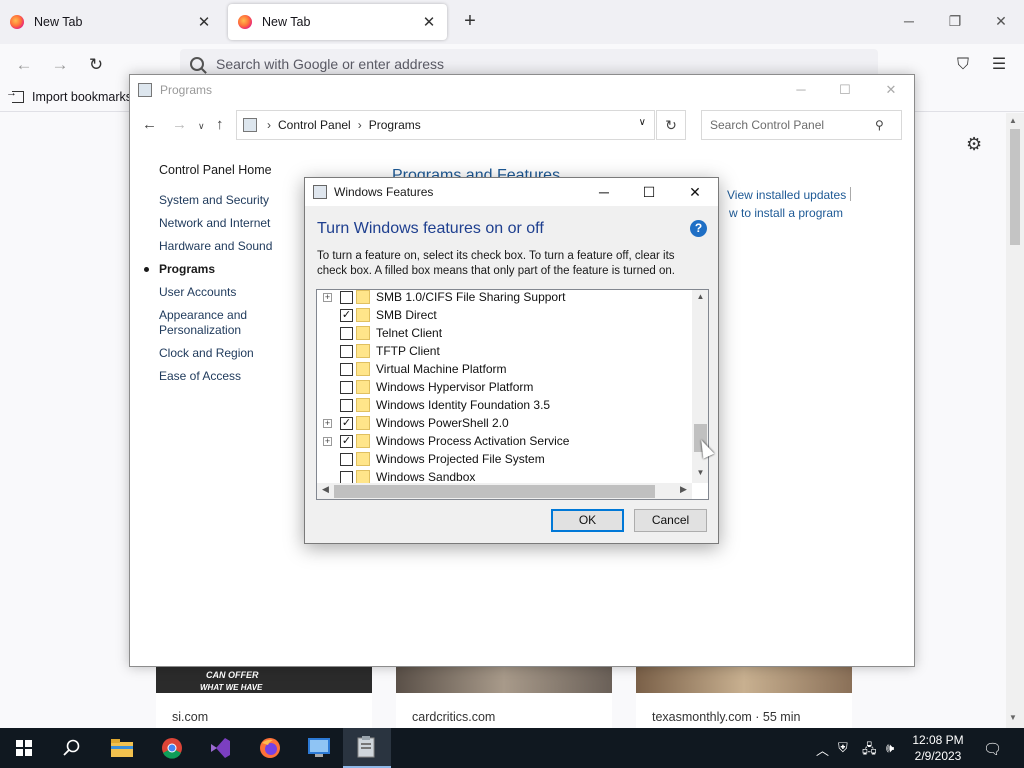  What do you see at coordinates (822, 749) in the screenshot?
I see `chevron-up-icon: ︿` at bounding box center [822, 749].